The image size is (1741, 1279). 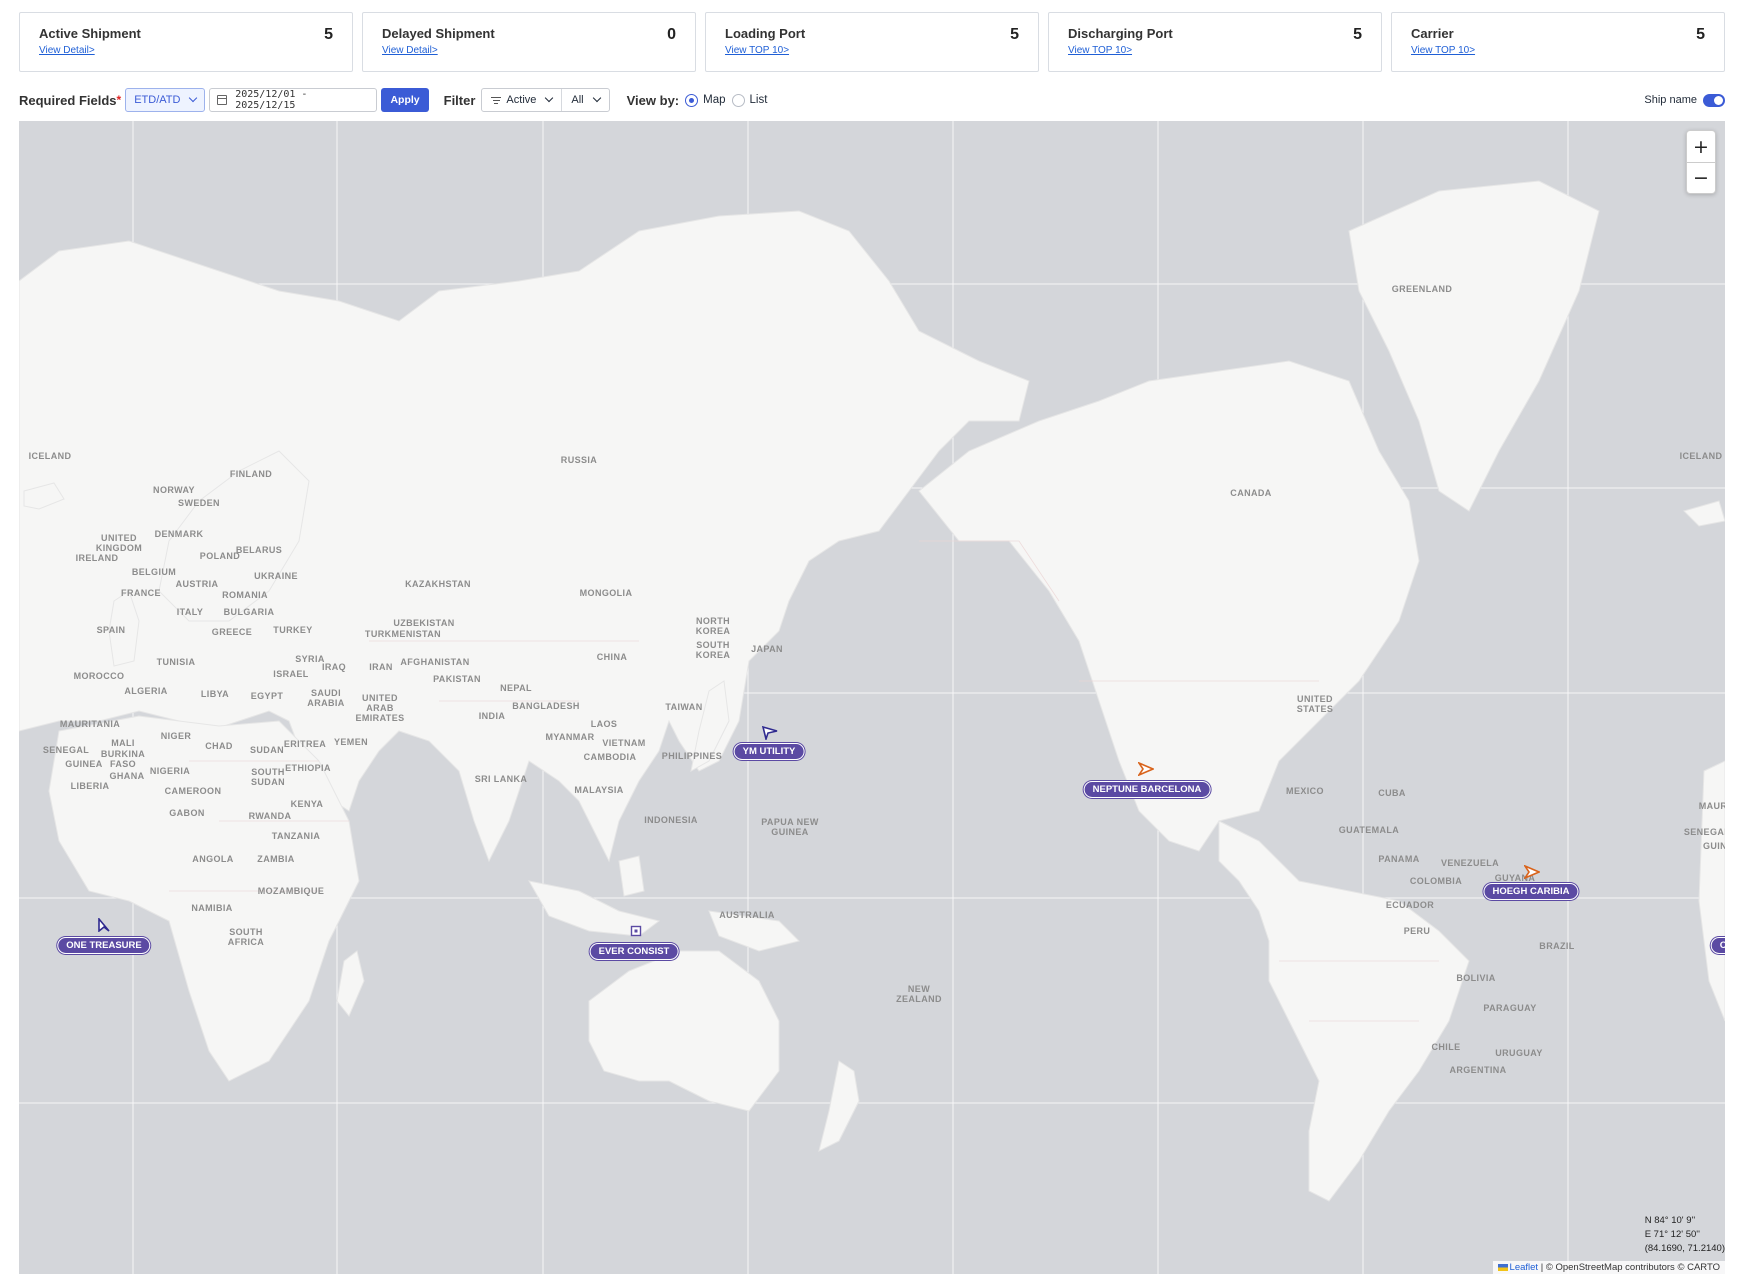 I want to click on zoom-out-button: −, so click(x=1701, y=177).